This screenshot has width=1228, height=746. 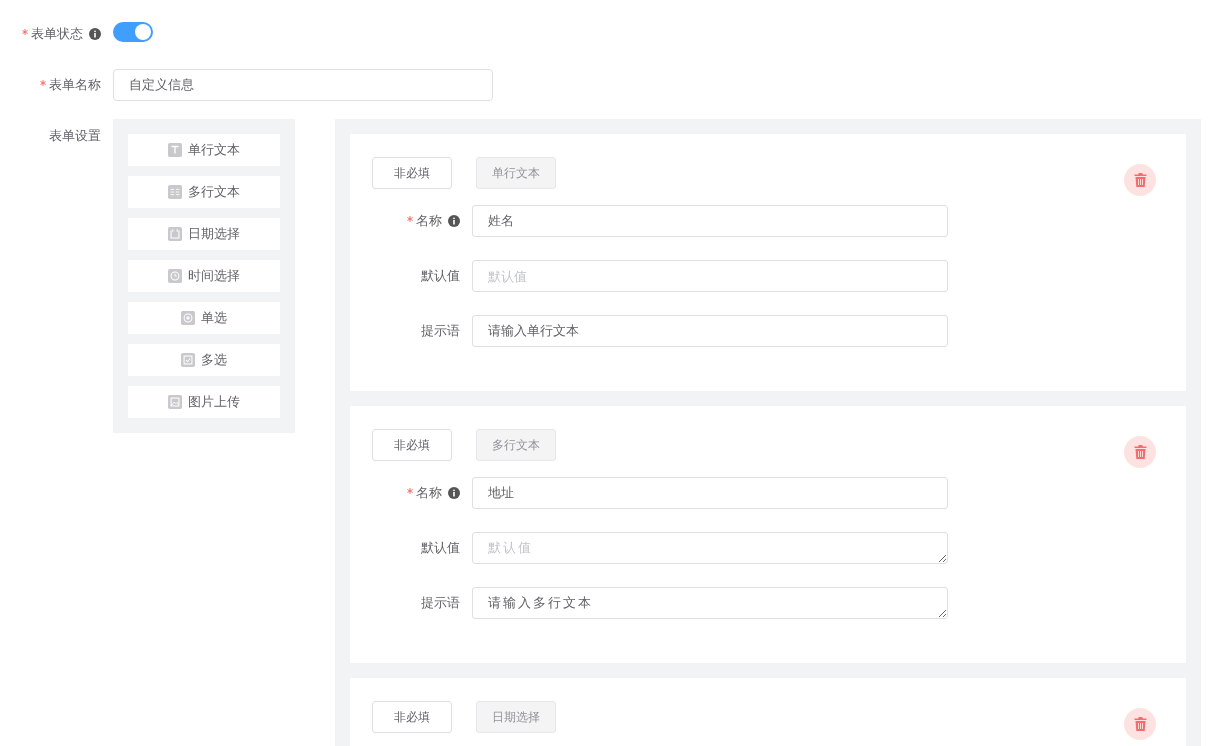 What do you see at coordinates (175, 192) in the screenshot?
I see `text-lines-icon` at bounding box center [175, 192].